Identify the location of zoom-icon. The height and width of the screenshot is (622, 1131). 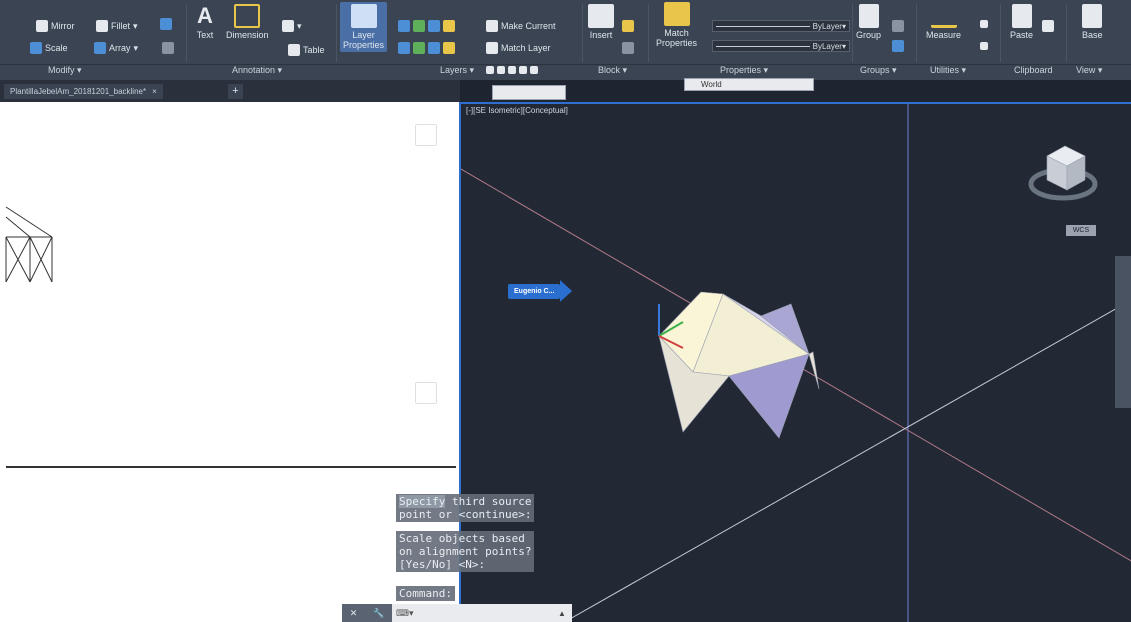
(426, 157).